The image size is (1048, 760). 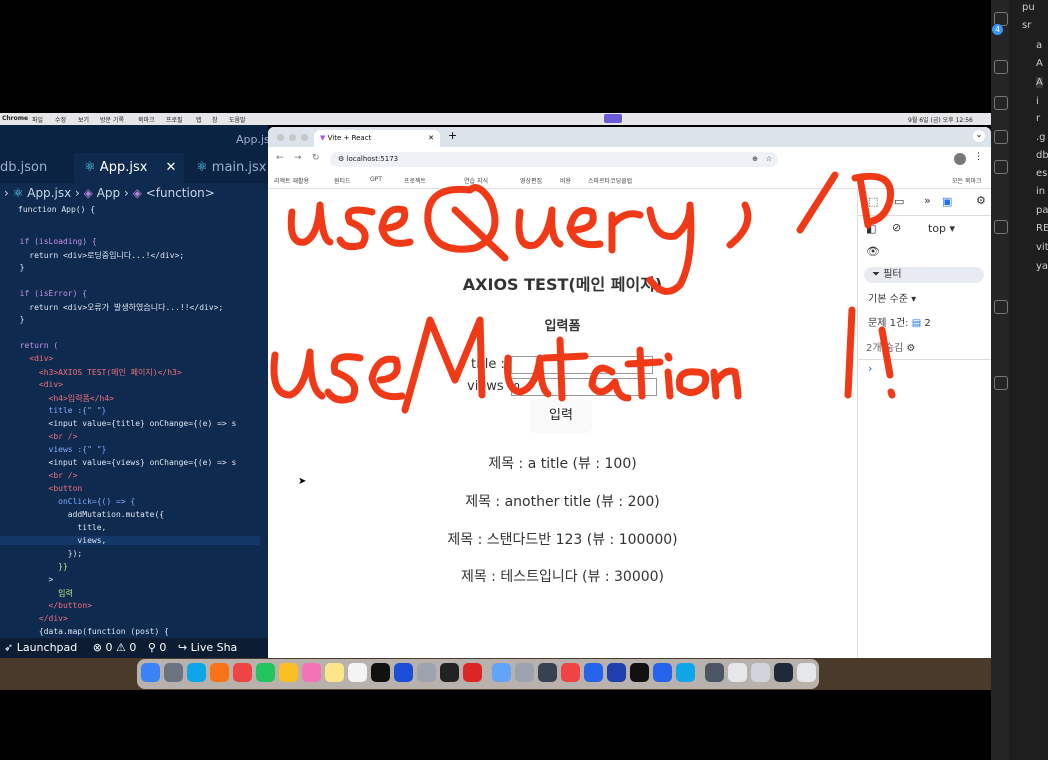 I want to click on inspect-icon: ⬚, so click(x=873, y=201).